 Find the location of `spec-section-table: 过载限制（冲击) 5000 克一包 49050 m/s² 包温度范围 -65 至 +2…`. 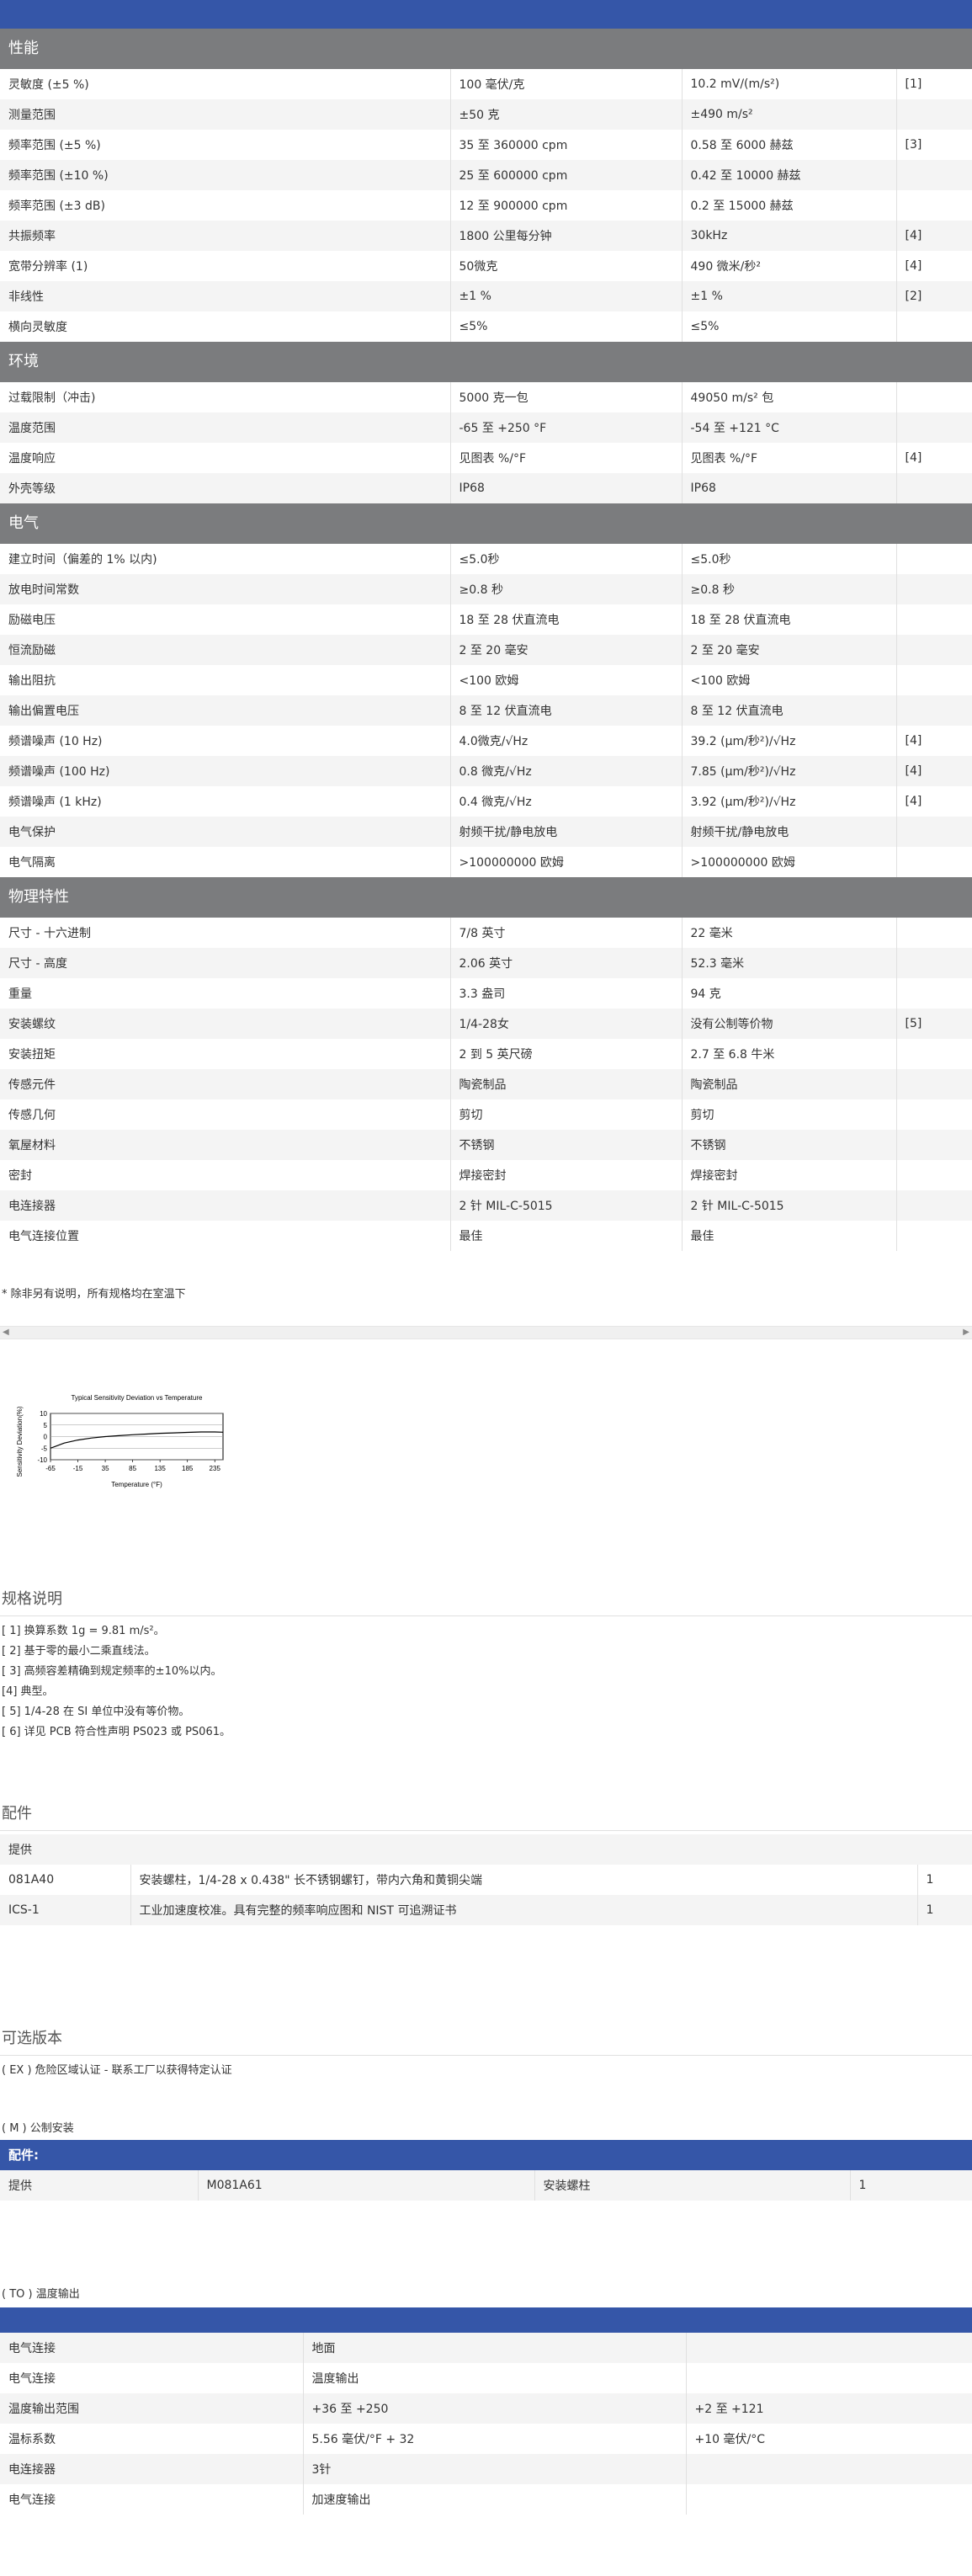

spec-section-table: 过载限制（冲击) 5000 克一包 49050 m/s² 包温度范围 -65 至 +2… is located at coordinates (486, 442).